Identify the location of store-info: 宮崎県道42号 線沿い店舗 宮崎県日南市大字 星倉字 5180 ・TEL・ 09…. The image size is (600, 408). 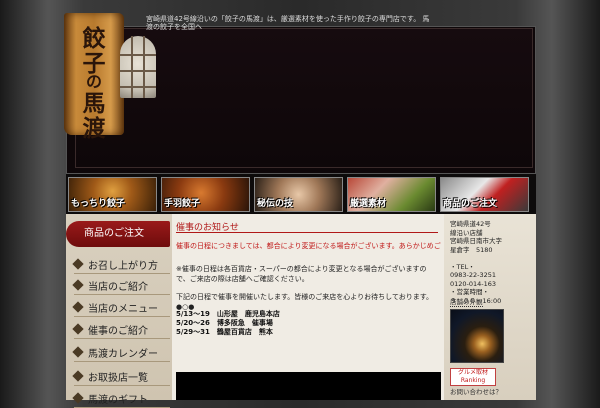
(476, 262).